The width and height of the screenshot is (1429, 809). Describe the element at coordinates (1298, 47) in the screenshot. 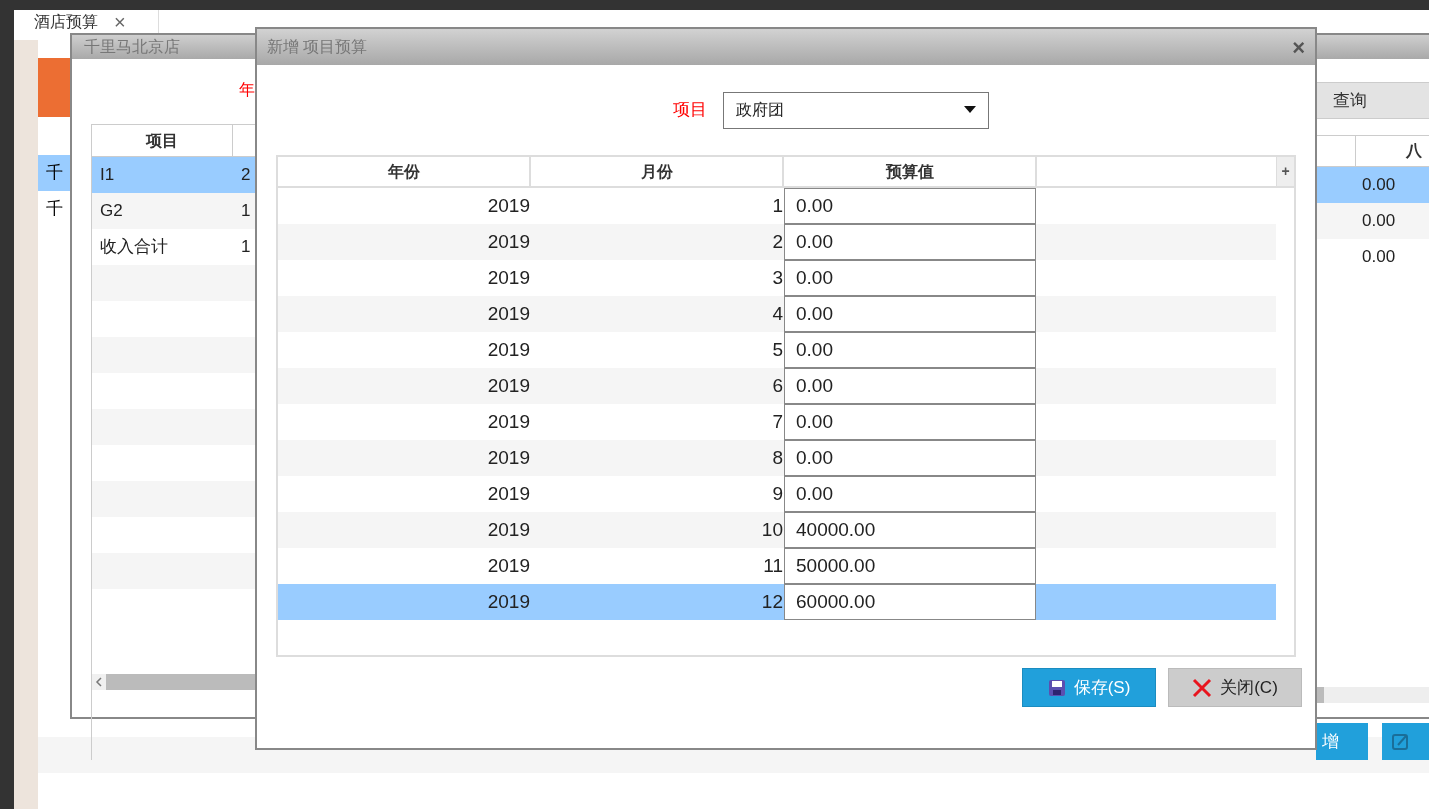

I see `dialog-close-button: ×` at that location.